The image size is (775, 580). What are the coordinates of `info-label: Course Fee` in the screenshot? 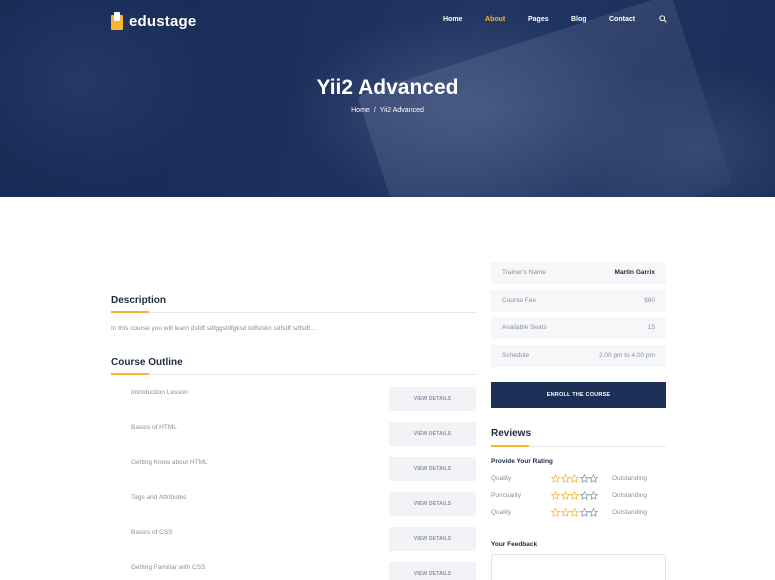 It's located at (519, 300).